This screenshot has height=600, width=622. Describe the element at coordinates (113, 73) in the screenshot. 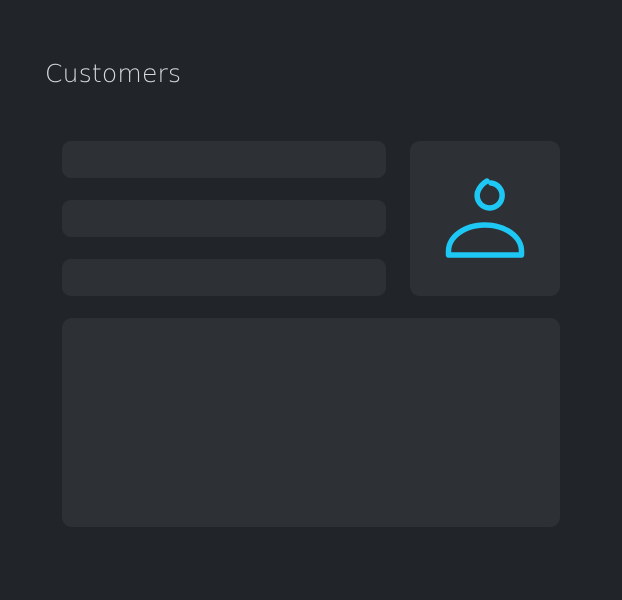

I see `page-title: Customers` at that location.